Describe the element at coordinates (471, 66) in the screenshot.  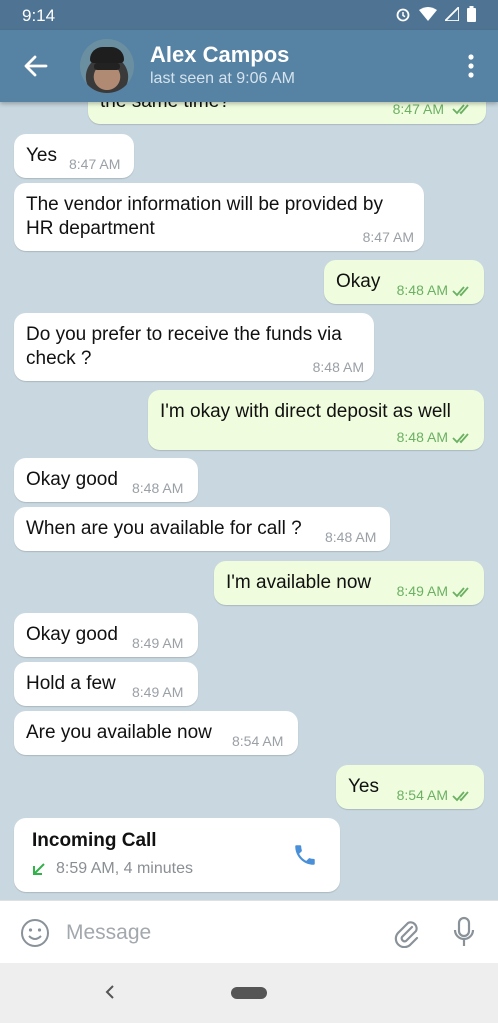
I see `more-options-icon` at that location.